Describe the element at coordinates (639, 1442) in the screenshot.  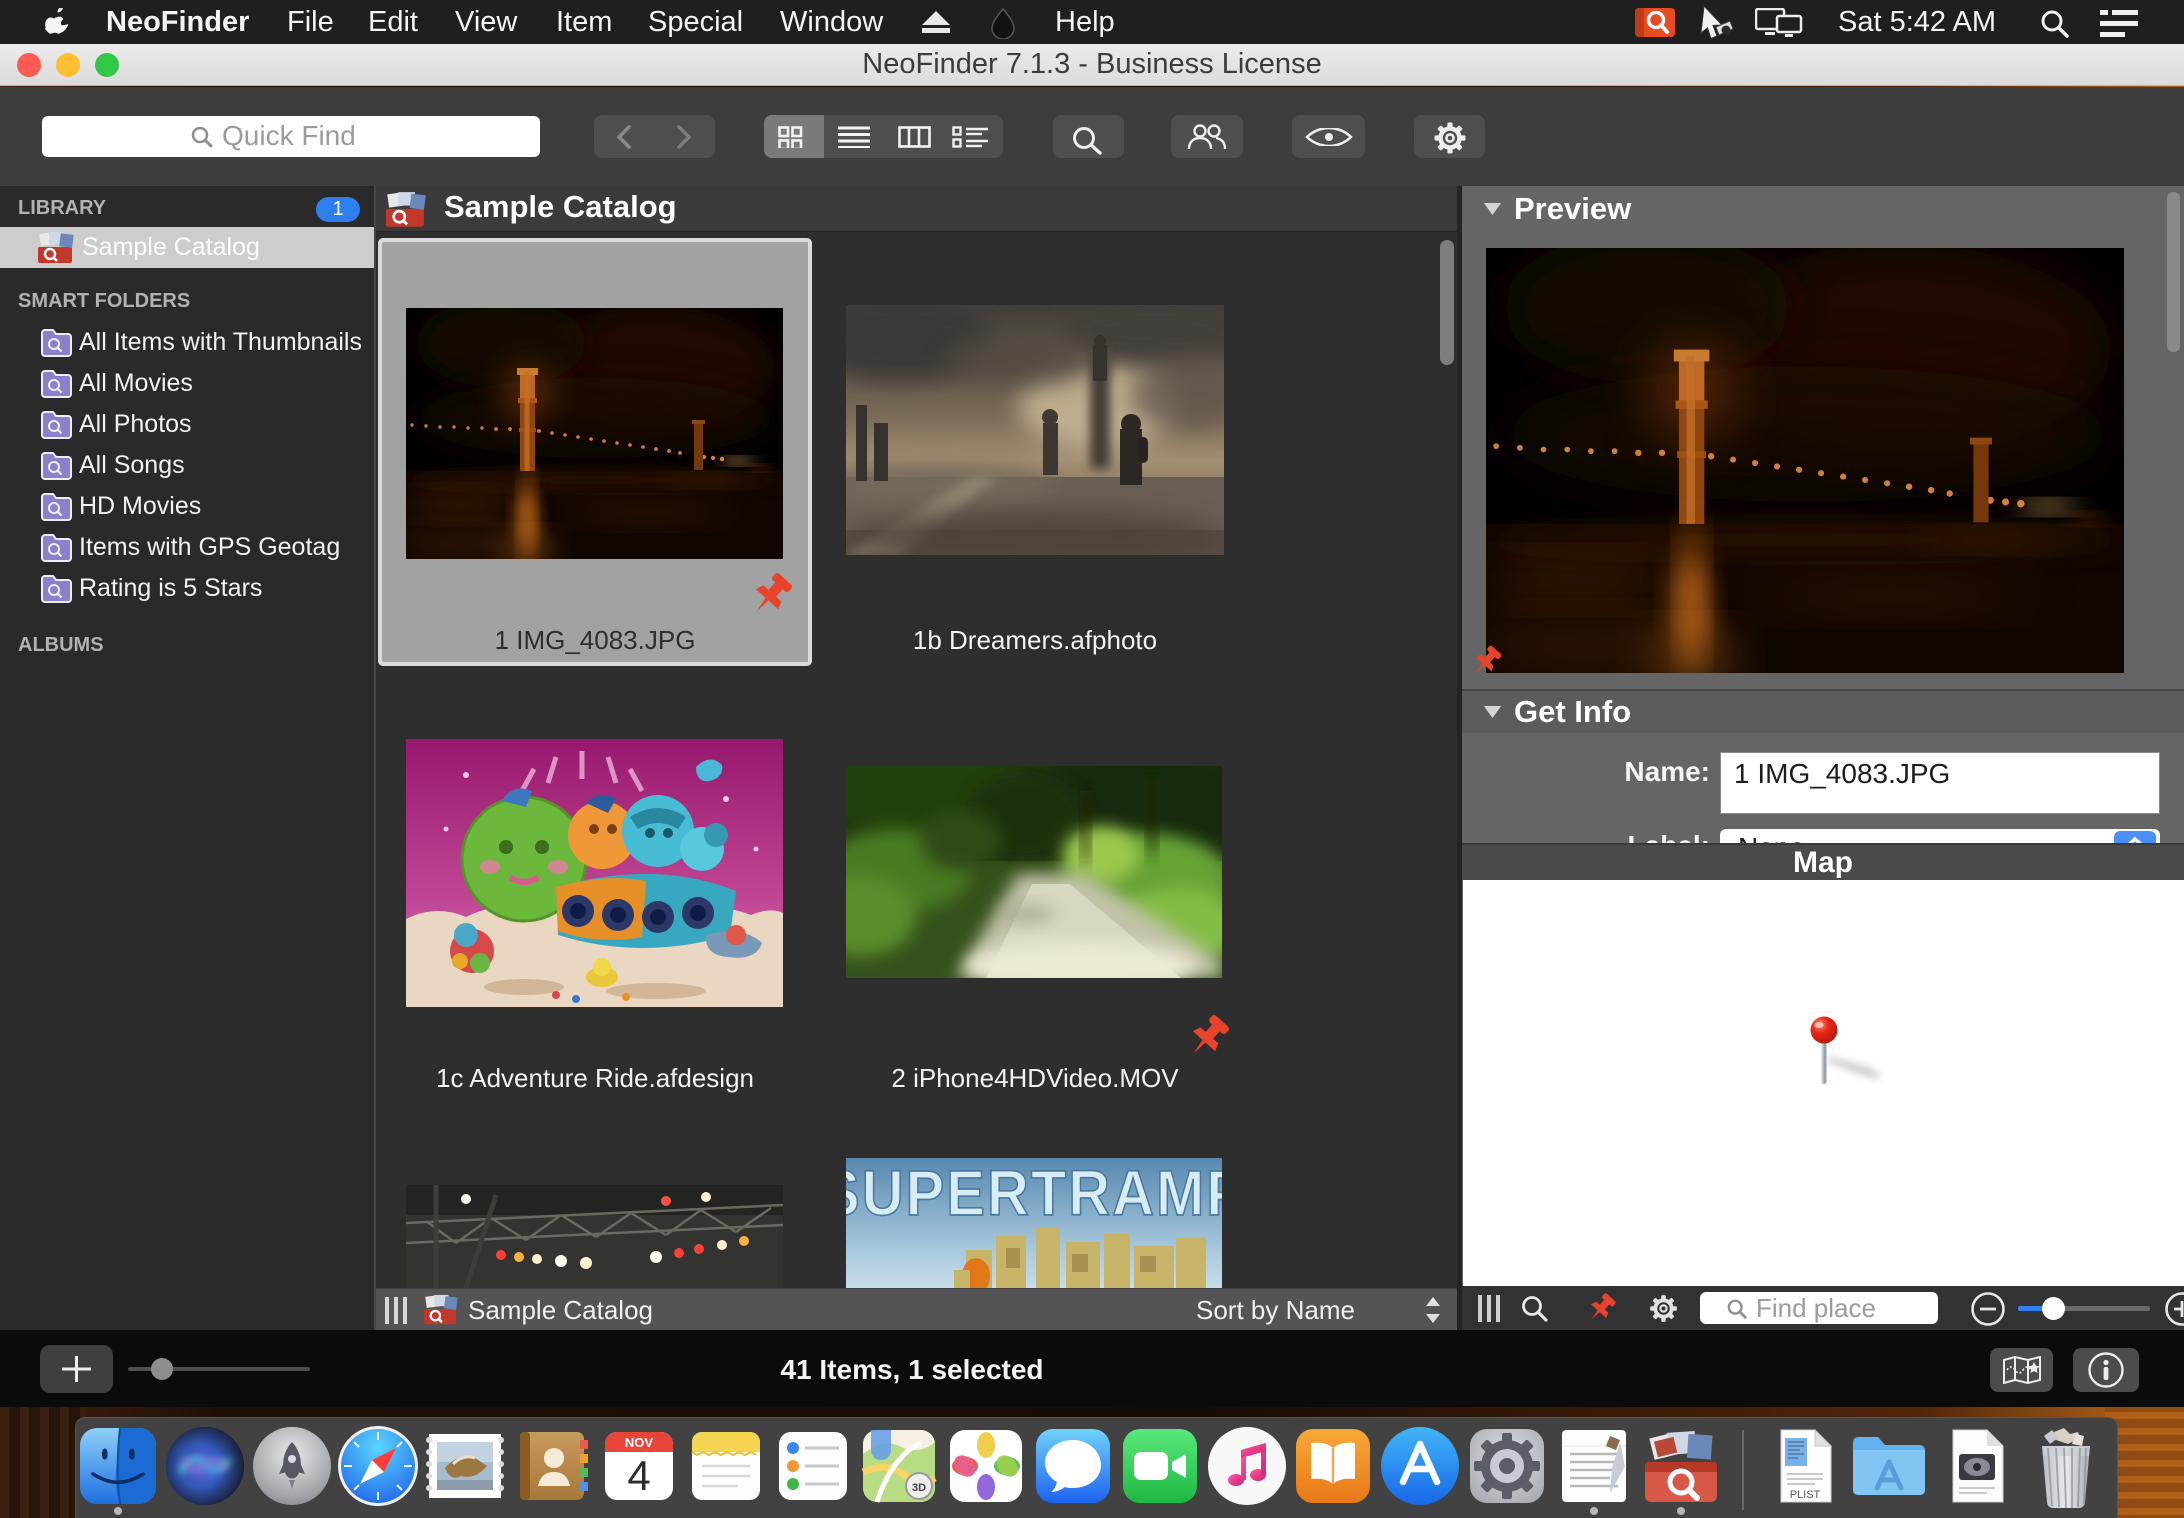
I see `svg-text: NOV` at that location.